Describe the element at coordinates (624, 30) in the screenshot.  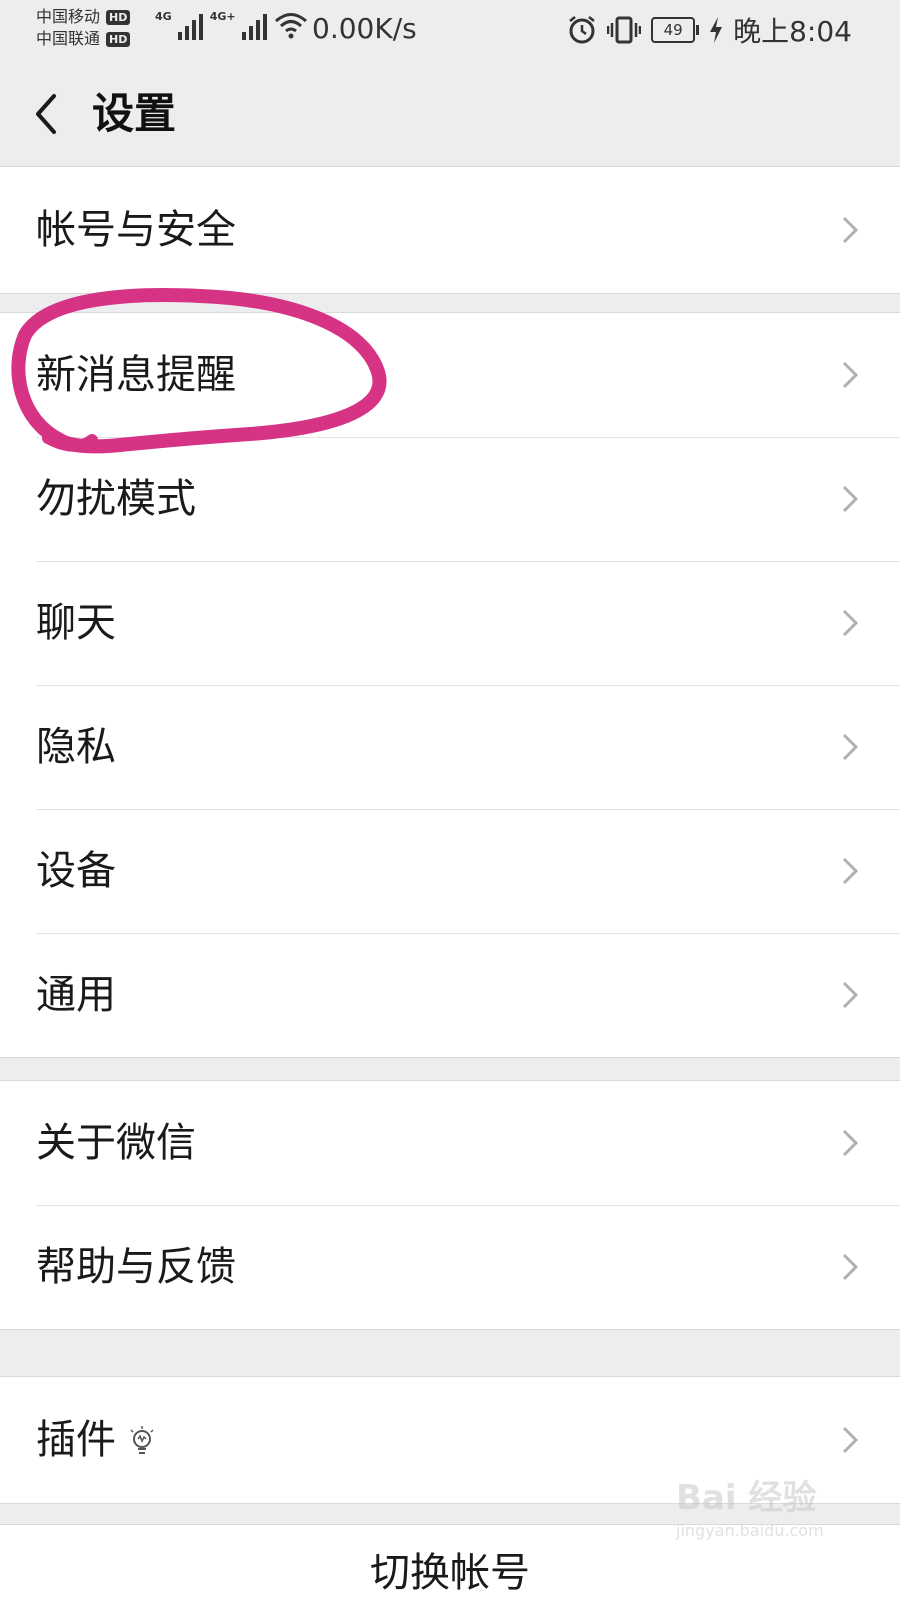
I see `vibrate-icon` at that location.